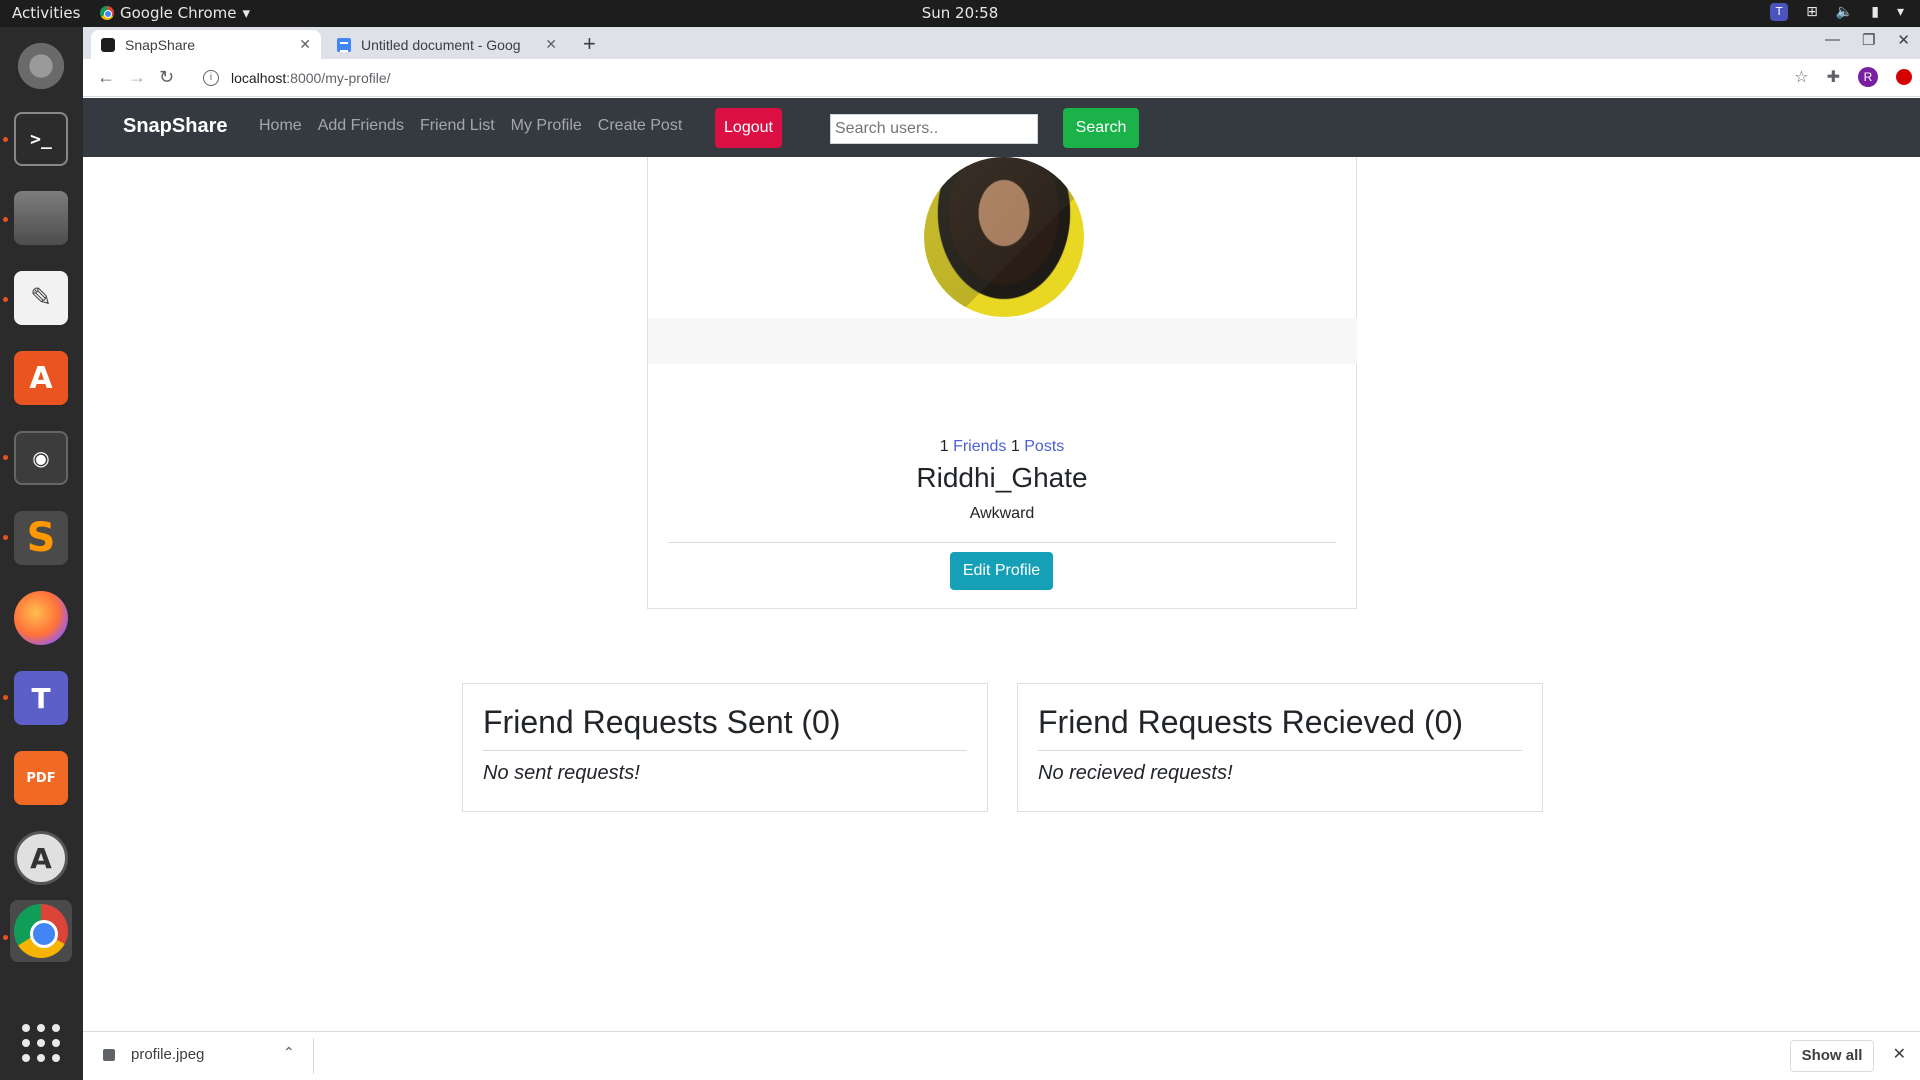 The height and width of the screenshot is (1080, 1920). Describe the element at coordinates (211, 78) in the screenshot. I see `site-info-icon: i` at that location.